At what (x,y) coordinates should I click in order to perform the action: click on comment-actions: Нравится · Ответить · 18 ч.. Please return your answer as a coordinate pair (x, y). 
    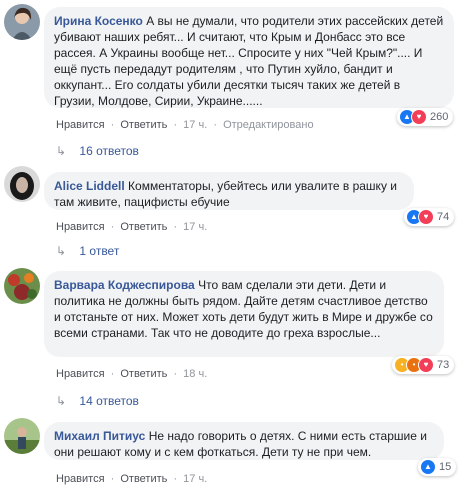
    Looking at the image, I should click on (131, 374).